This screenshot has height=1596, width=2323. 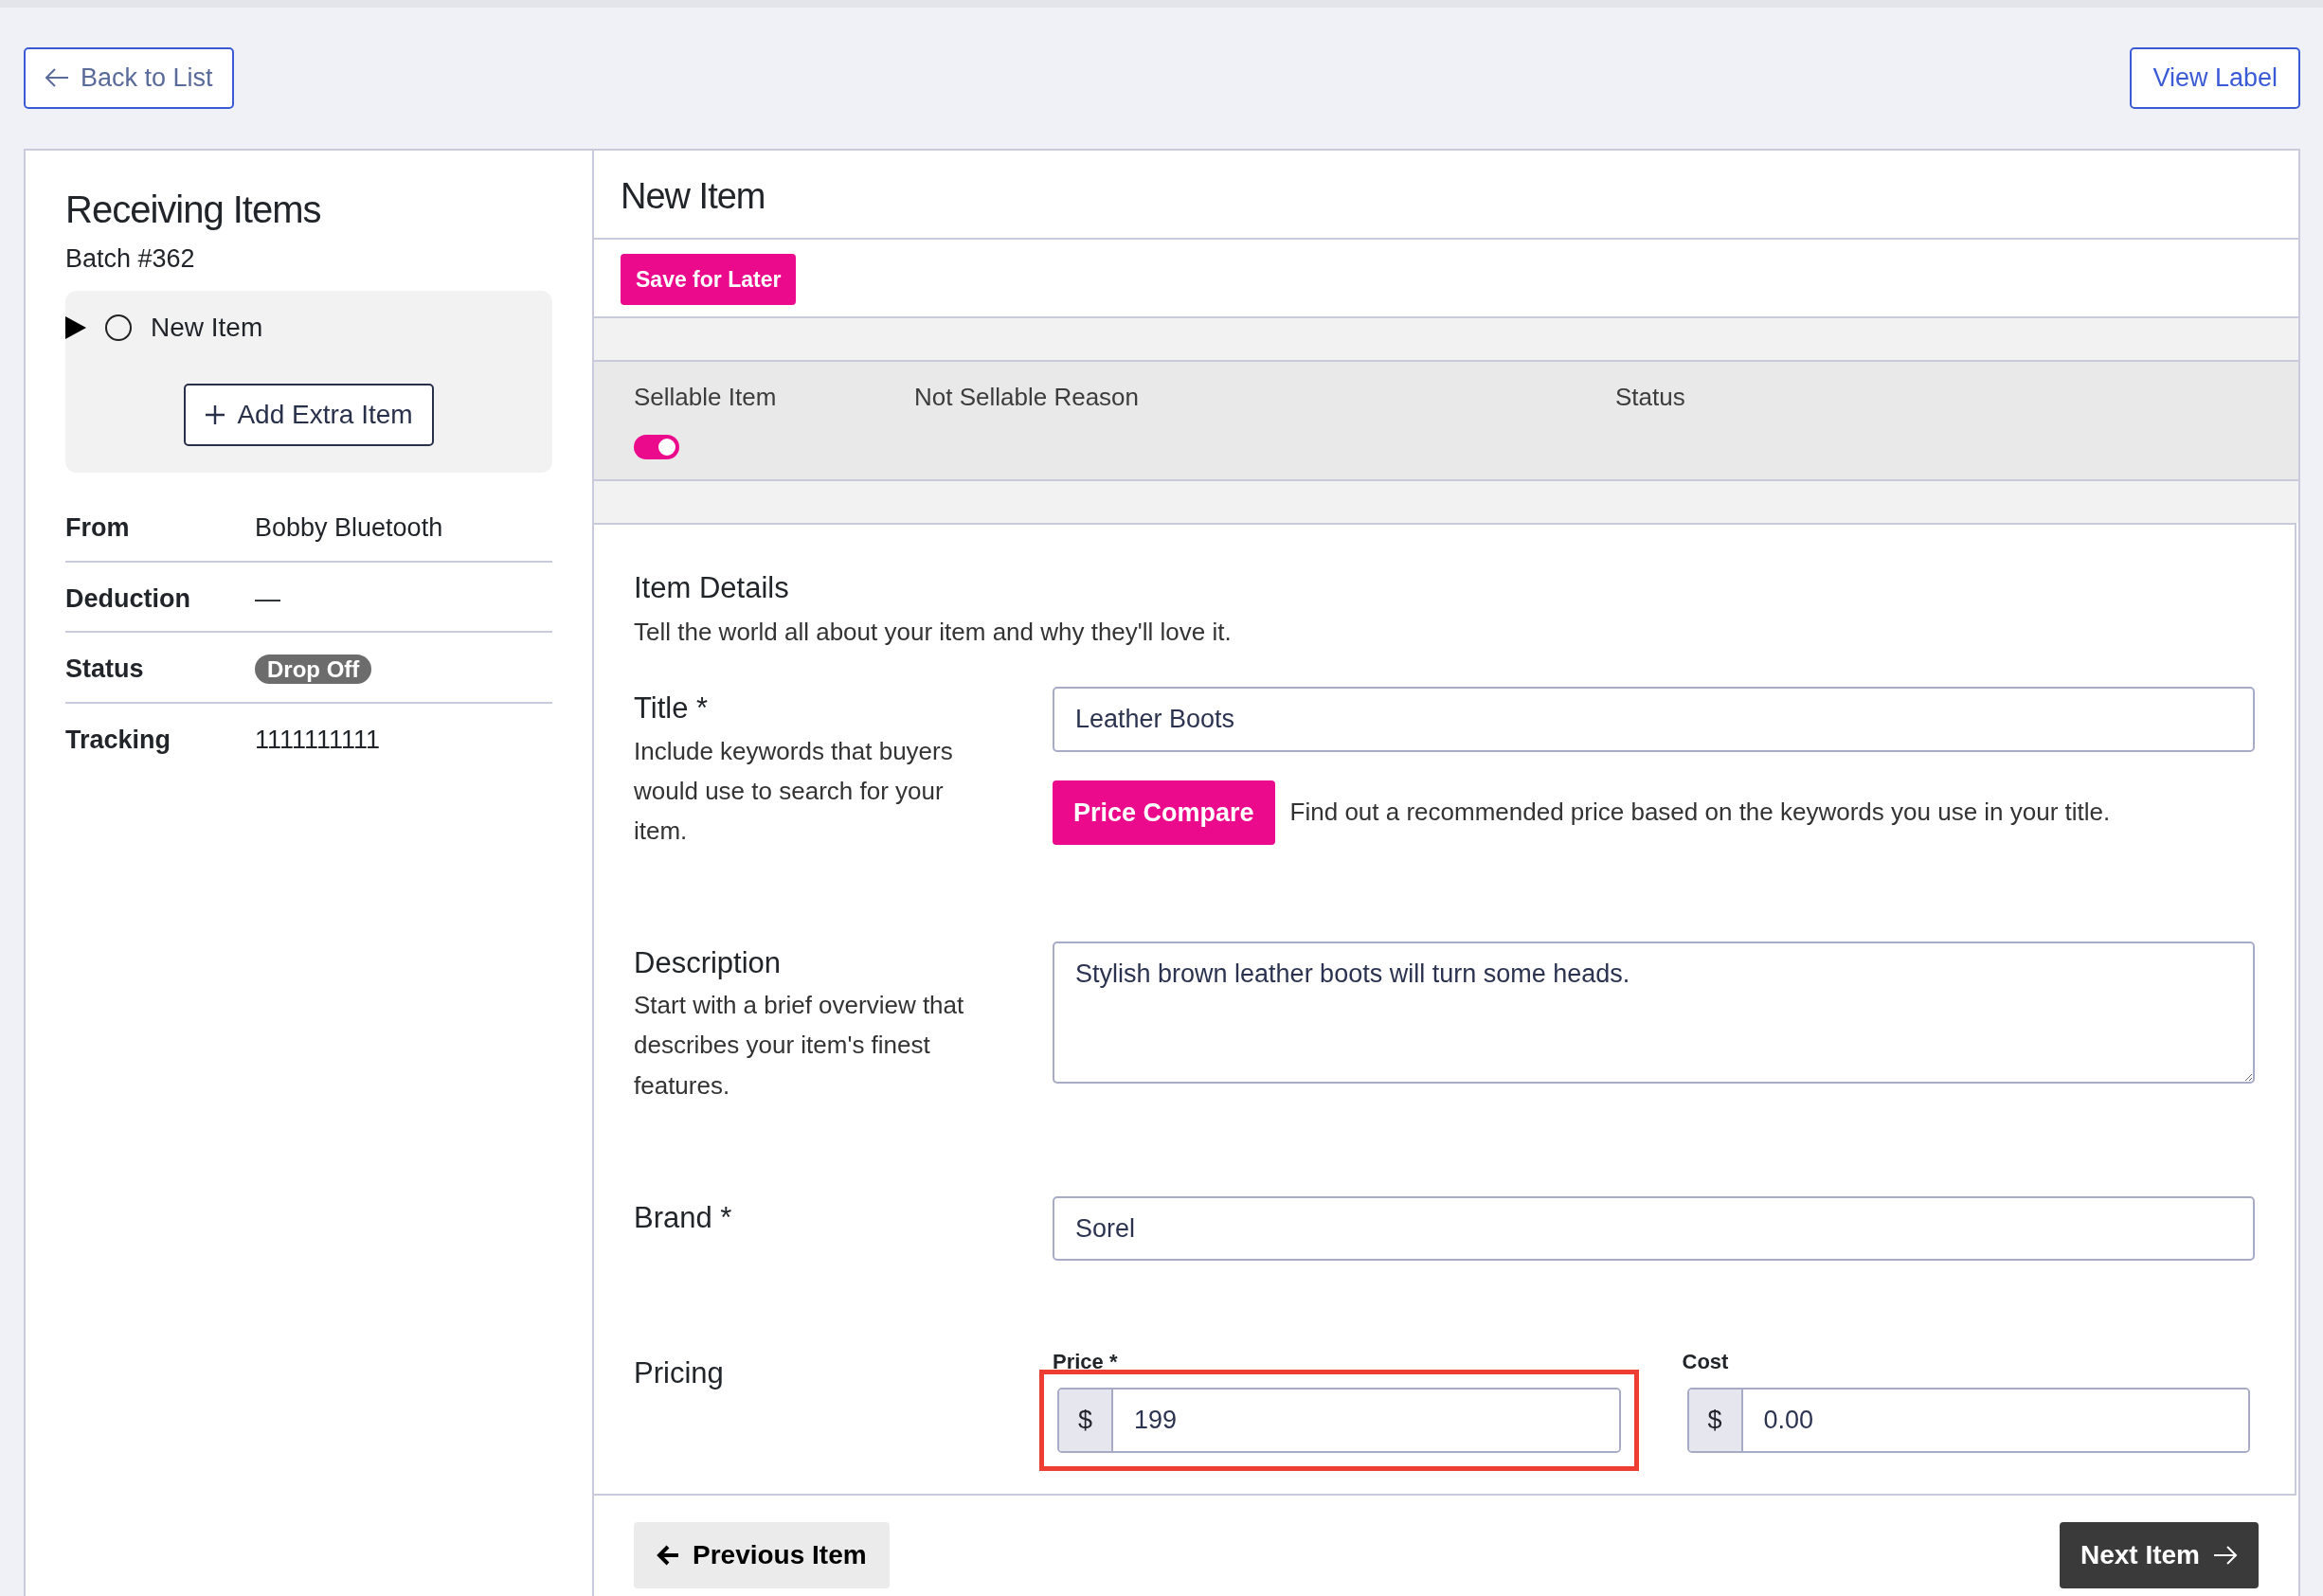 I want to click on column-heading: Sellable Item, so click(x=705, y=396).